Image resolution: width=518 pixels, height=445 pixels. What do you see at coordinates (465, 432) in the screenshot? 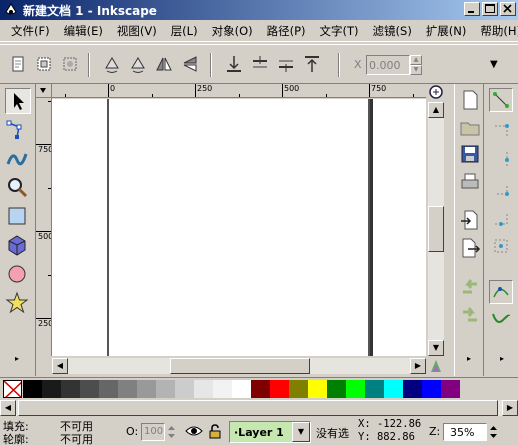
I see `zoom-input: 35%` at bounding box center [465, 432].